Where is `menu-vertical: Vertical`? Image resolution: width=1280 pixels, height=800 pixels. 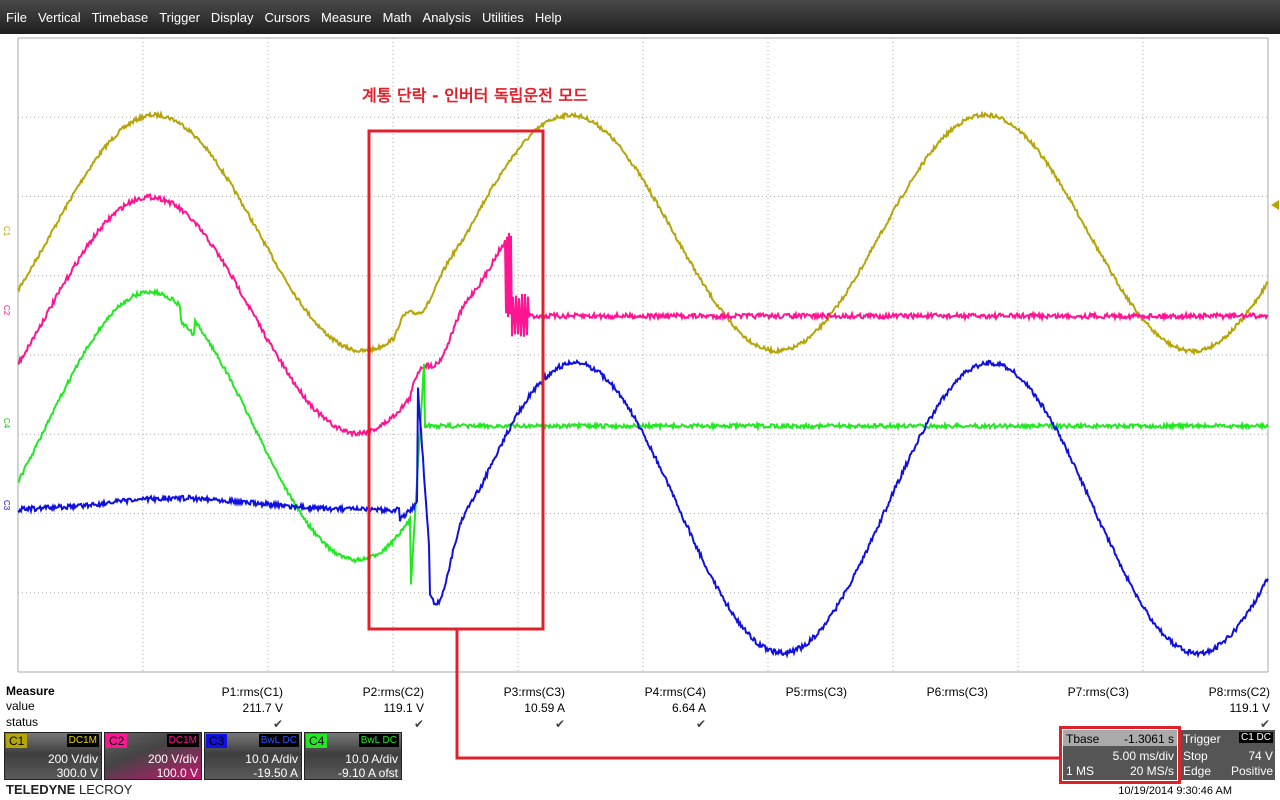
menu-vertical: Vertical is located at coordinates (59, 17).